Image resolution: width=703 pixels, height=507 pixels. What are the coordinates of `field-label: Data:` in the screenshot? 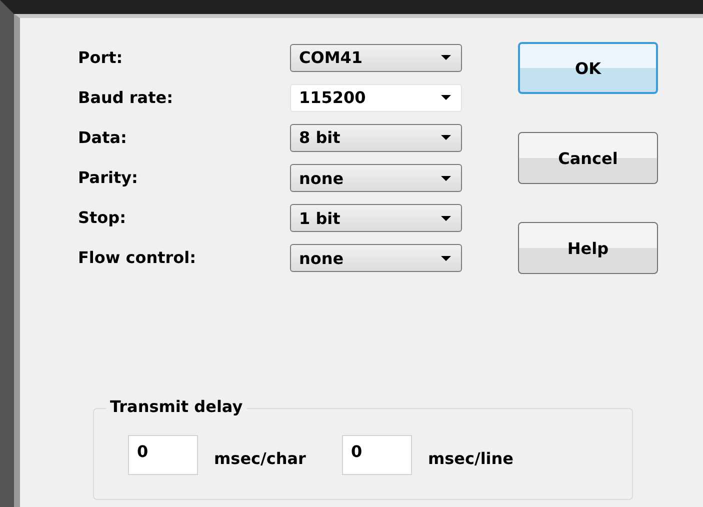 It's located at (103, 138).